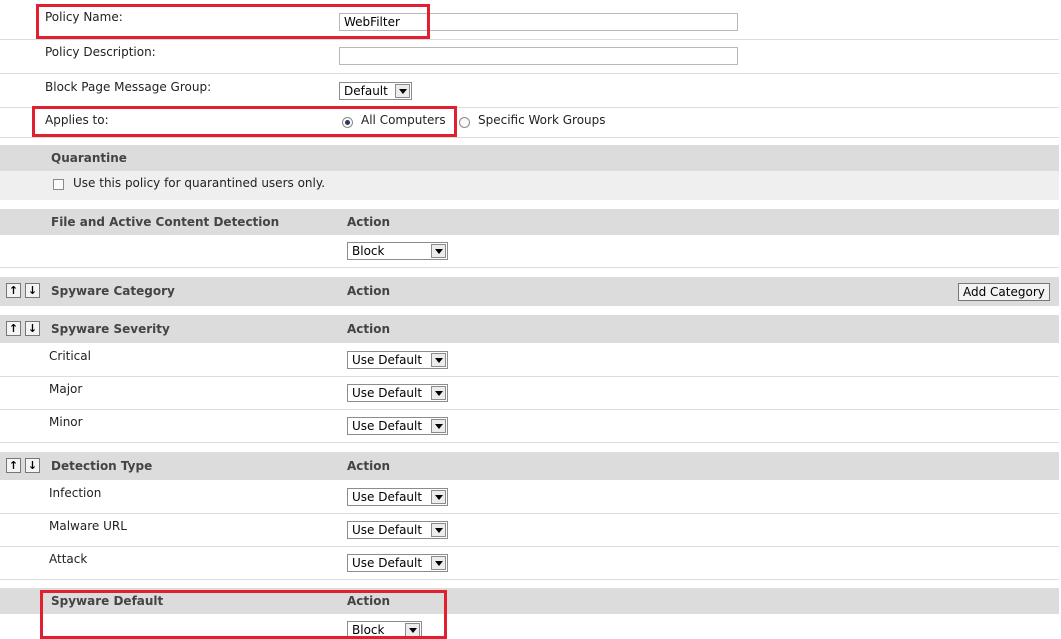 This screenshot has width=1061, height=639. I want to click on severity-major-label: Major, so click(66, 389).